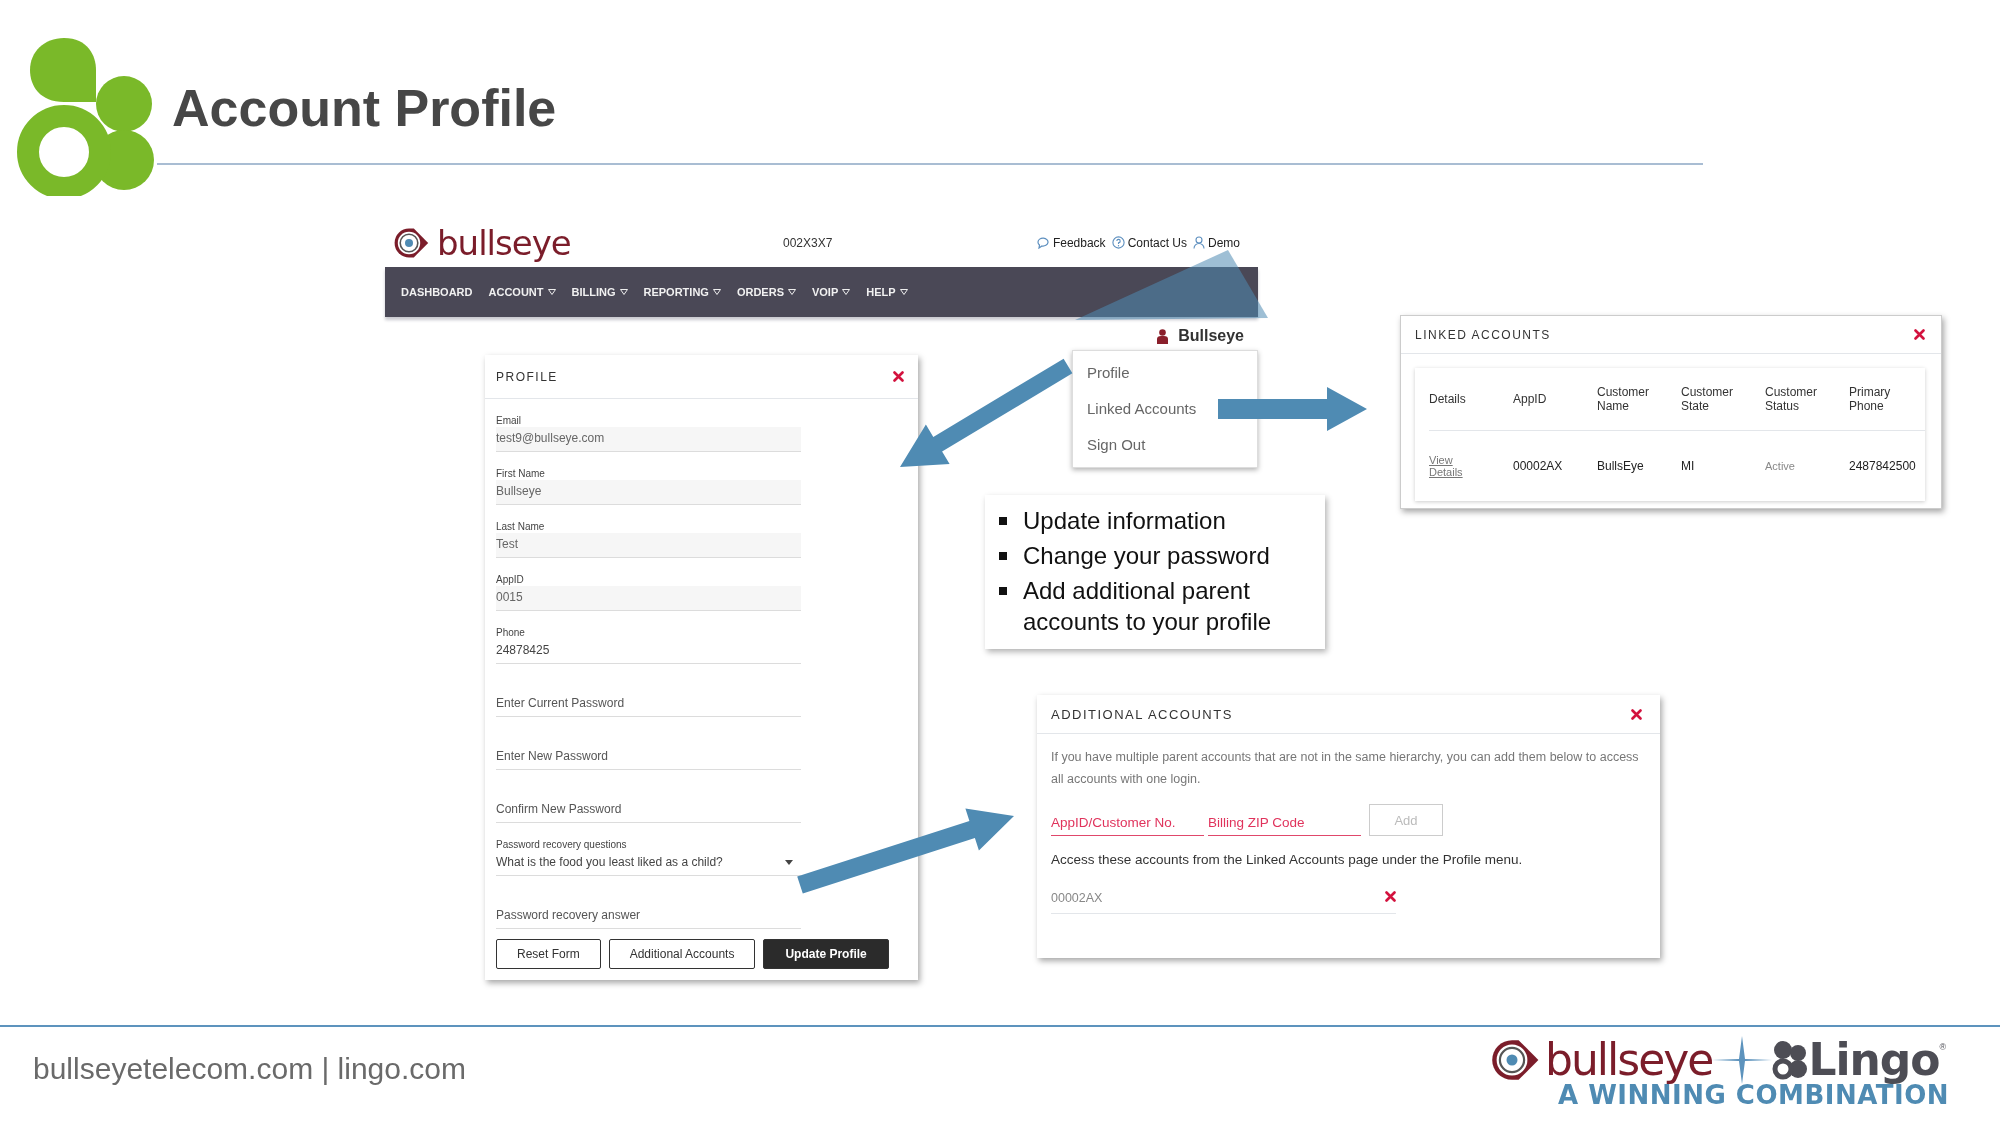 This screenshot has height=1125, width=2000. Describe the element at coordinates (1483, 334) in the screenshot. I see `panel-title: LINKED ACCOUNTS` at that location.